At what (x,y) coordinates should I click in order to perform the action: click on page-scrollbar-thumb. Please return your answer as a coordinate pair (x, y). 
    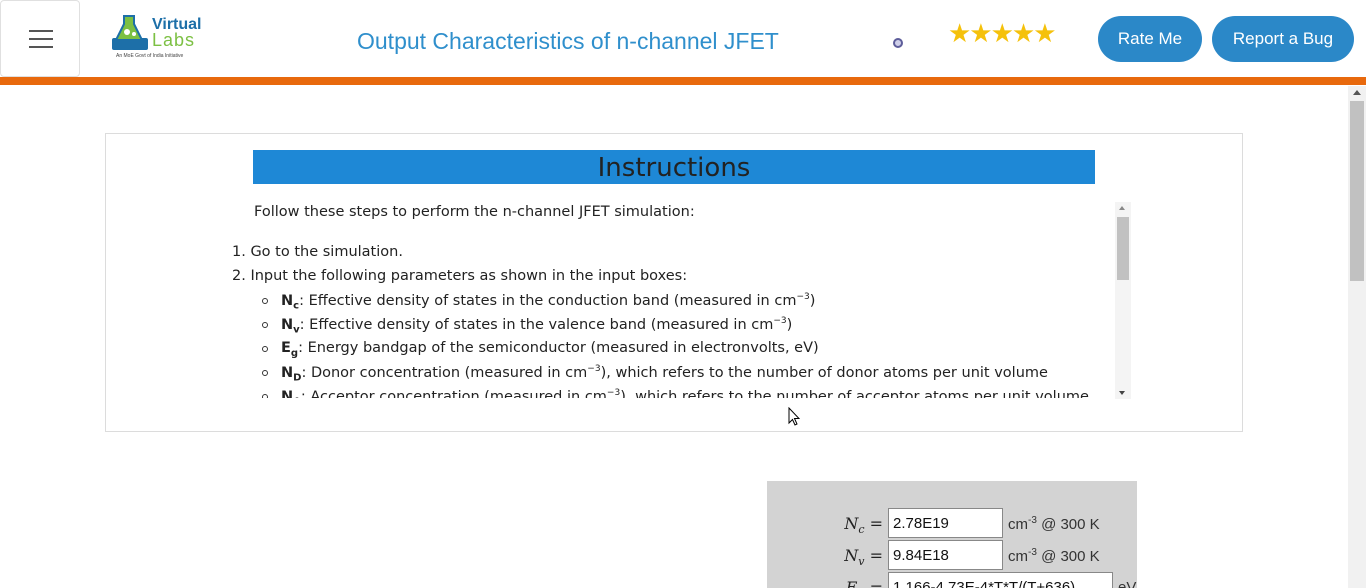
    Looking at the image, I should click on (1357, 191).